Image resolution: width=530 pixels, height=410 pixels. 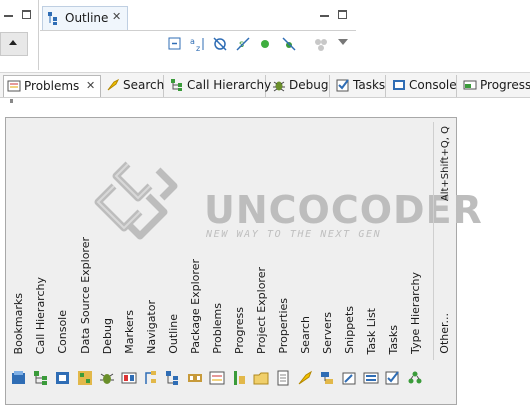 What do you see at coordinates (243, 44) in the screenshot?
I see `hide-static-icon: s` at bounding box center [243, 44].